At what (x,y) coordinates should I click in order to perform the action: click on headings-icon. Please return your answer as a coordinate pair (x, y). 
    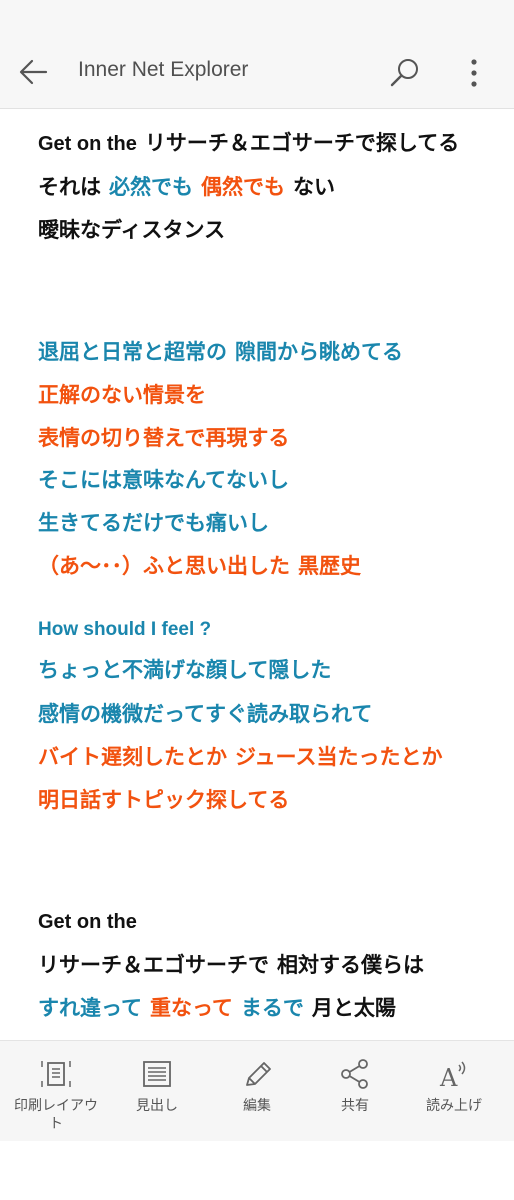
    Looking at the image, I should click on (157, 1074).